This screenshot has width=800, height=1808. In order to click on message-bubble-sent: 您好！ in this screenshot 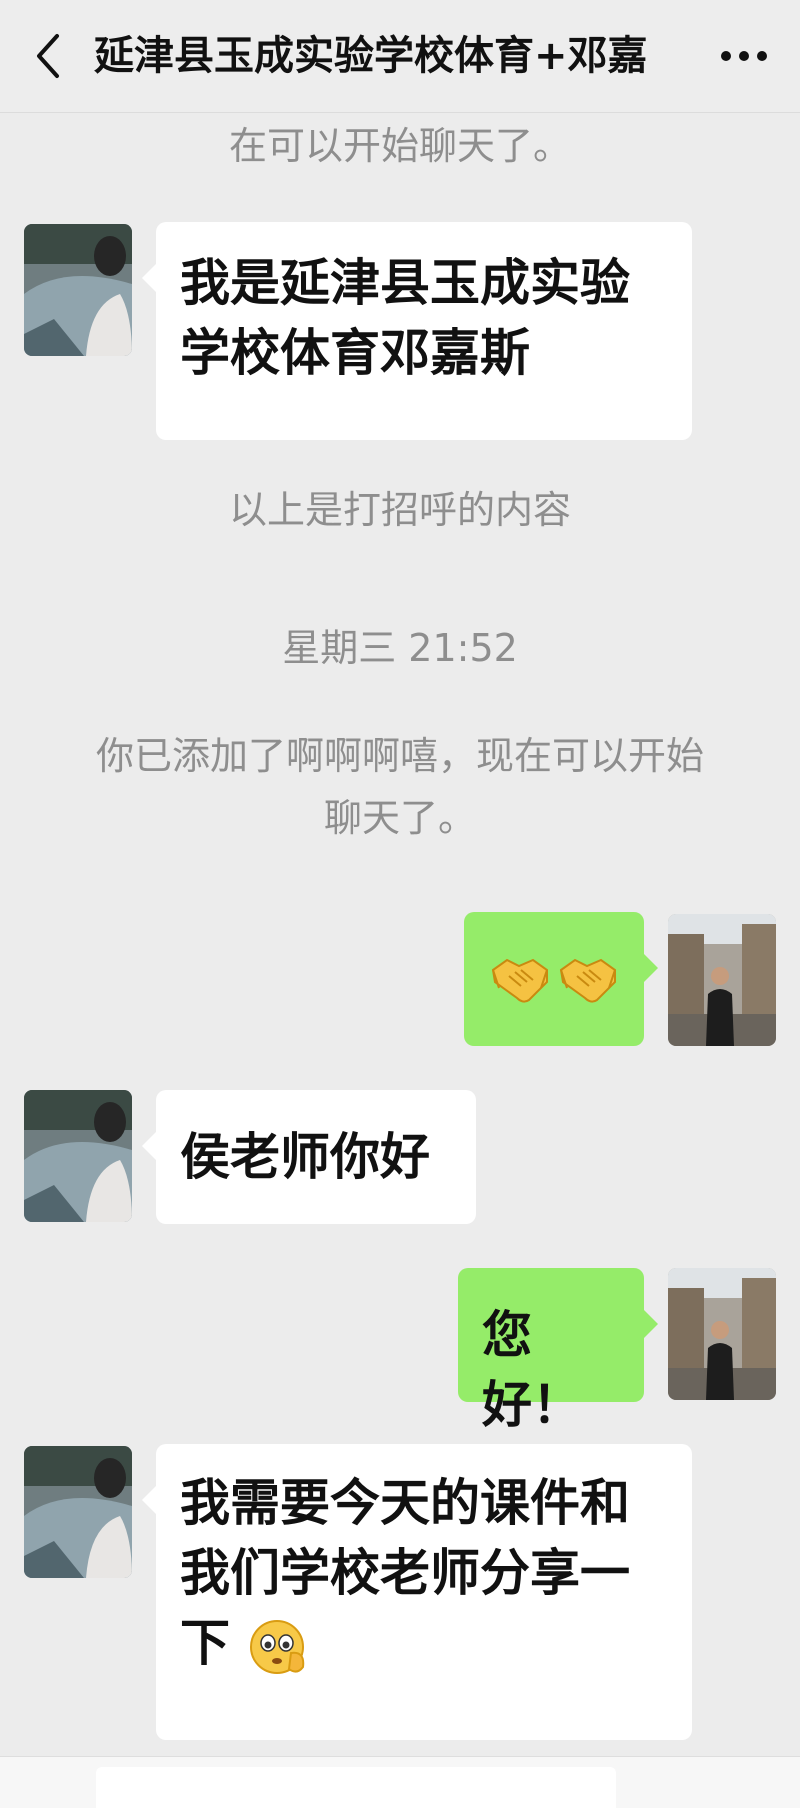, I will do `click(558, 1351)`.